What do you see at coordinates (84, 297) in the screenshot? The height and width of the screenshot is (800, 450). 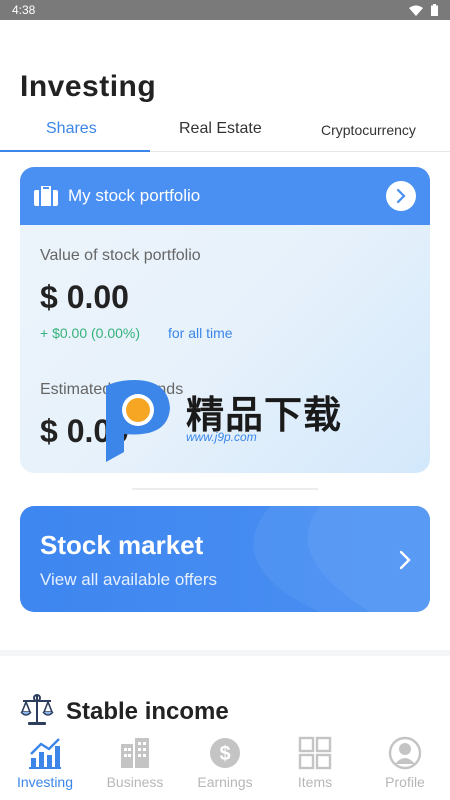 I see `portfolio-value: $ 0.00` at bounding box center [84, 297].